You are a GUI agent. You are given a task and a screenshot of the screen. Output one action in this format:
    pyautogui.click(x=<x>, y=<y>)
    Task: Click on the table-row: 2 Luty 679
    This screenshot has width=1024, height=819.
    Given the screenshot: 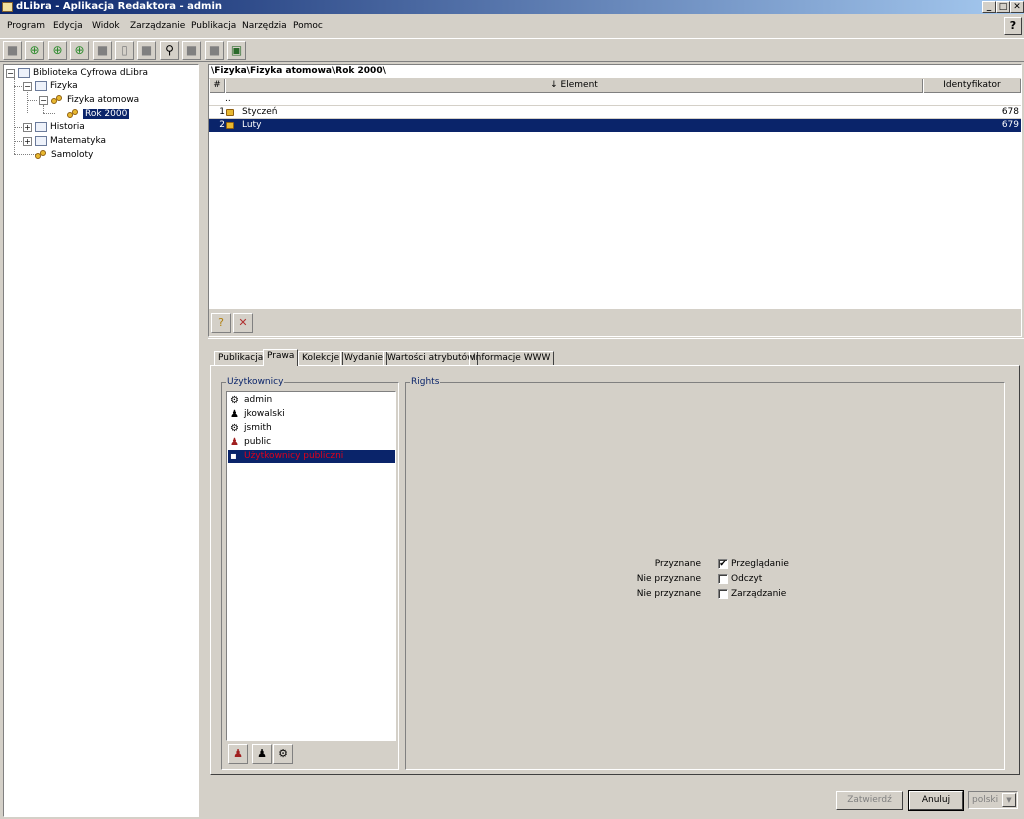 What is the action you would take?
    pyautogui.click(x=615, y=125)
    